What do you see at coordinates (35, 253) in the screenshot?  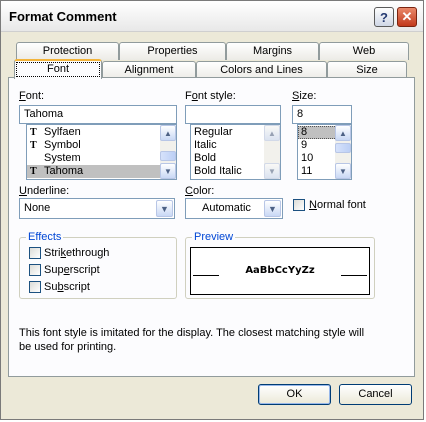 I see `strikethrough-checkbox` at bounding box center [35, 253].